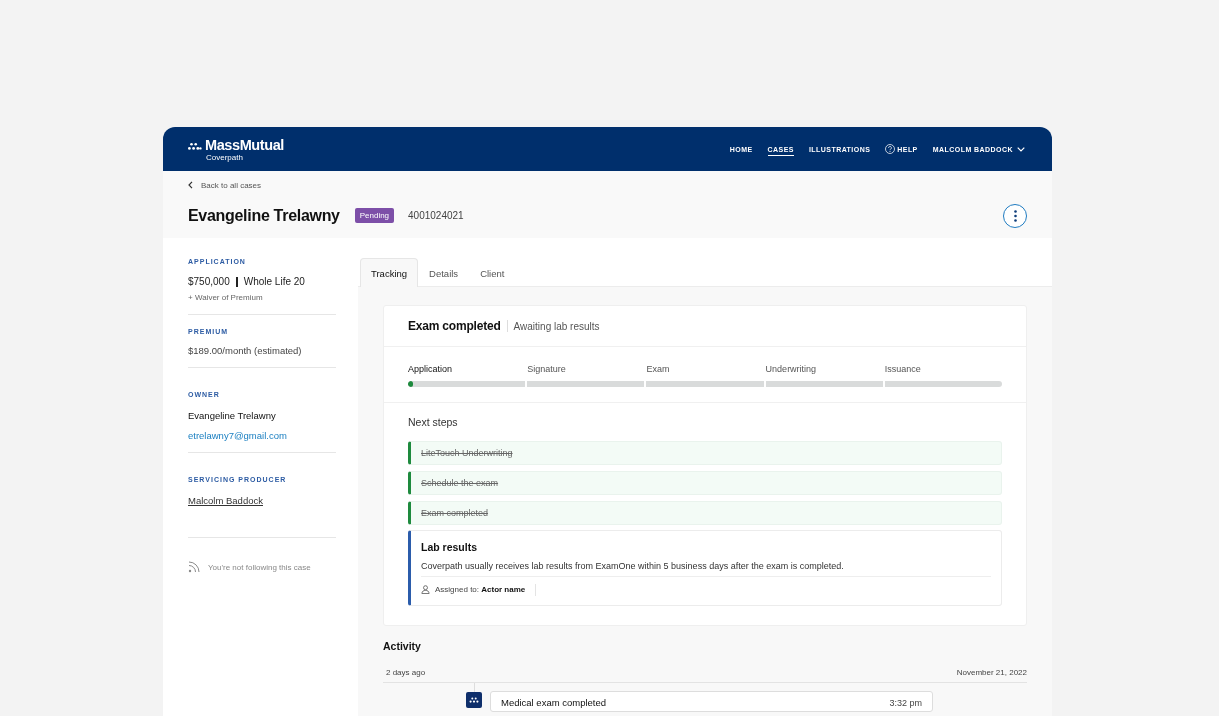 The height and width of the screenshot is (716, 1219). I want to click on owner-name: Evangeline Trelawny, so click(232, 416).